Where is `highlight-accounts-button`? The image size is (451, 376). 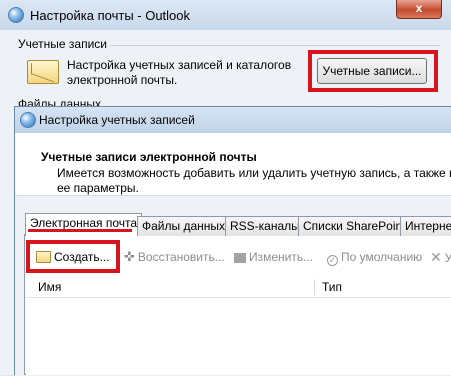
highlight-accounts-button is located at coordinates (373, 71).